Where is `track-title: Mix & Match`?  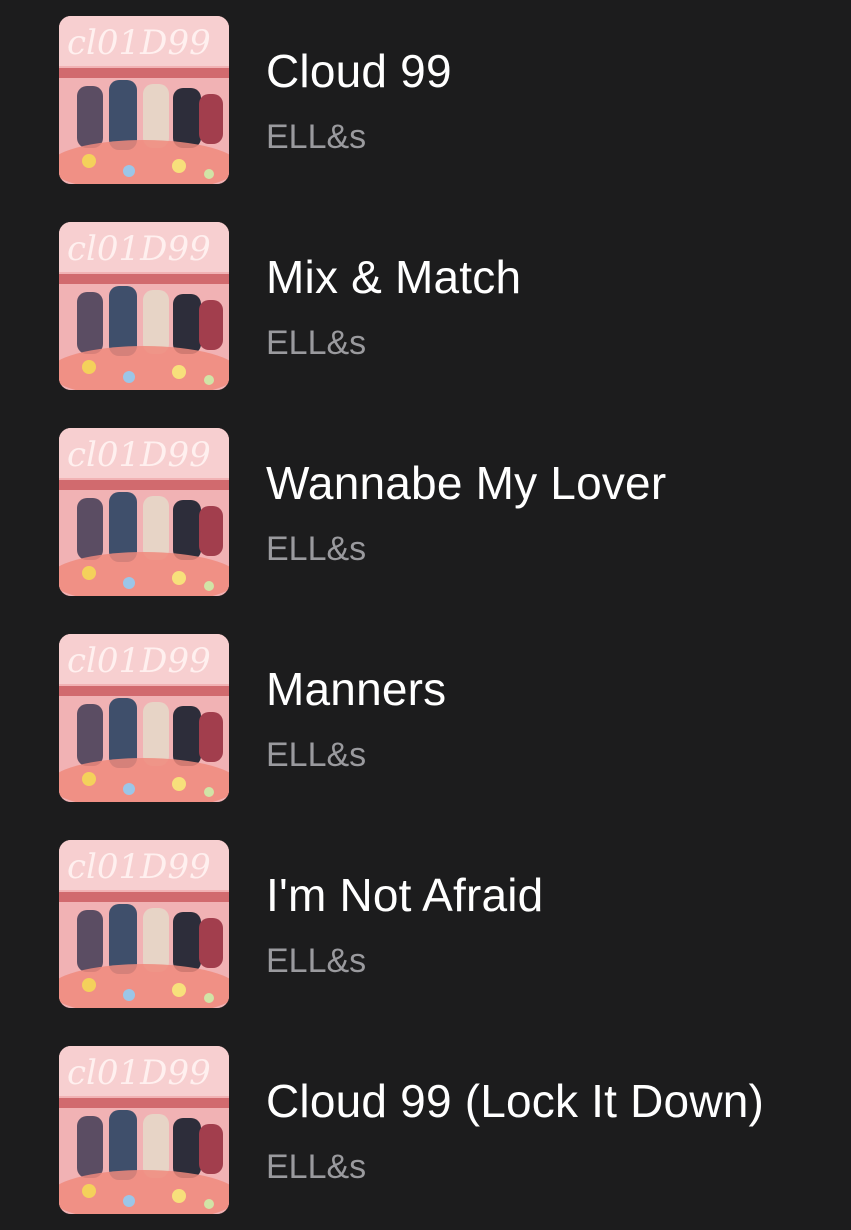 track-title: Mix & Match is located at coordinates (394, 277).